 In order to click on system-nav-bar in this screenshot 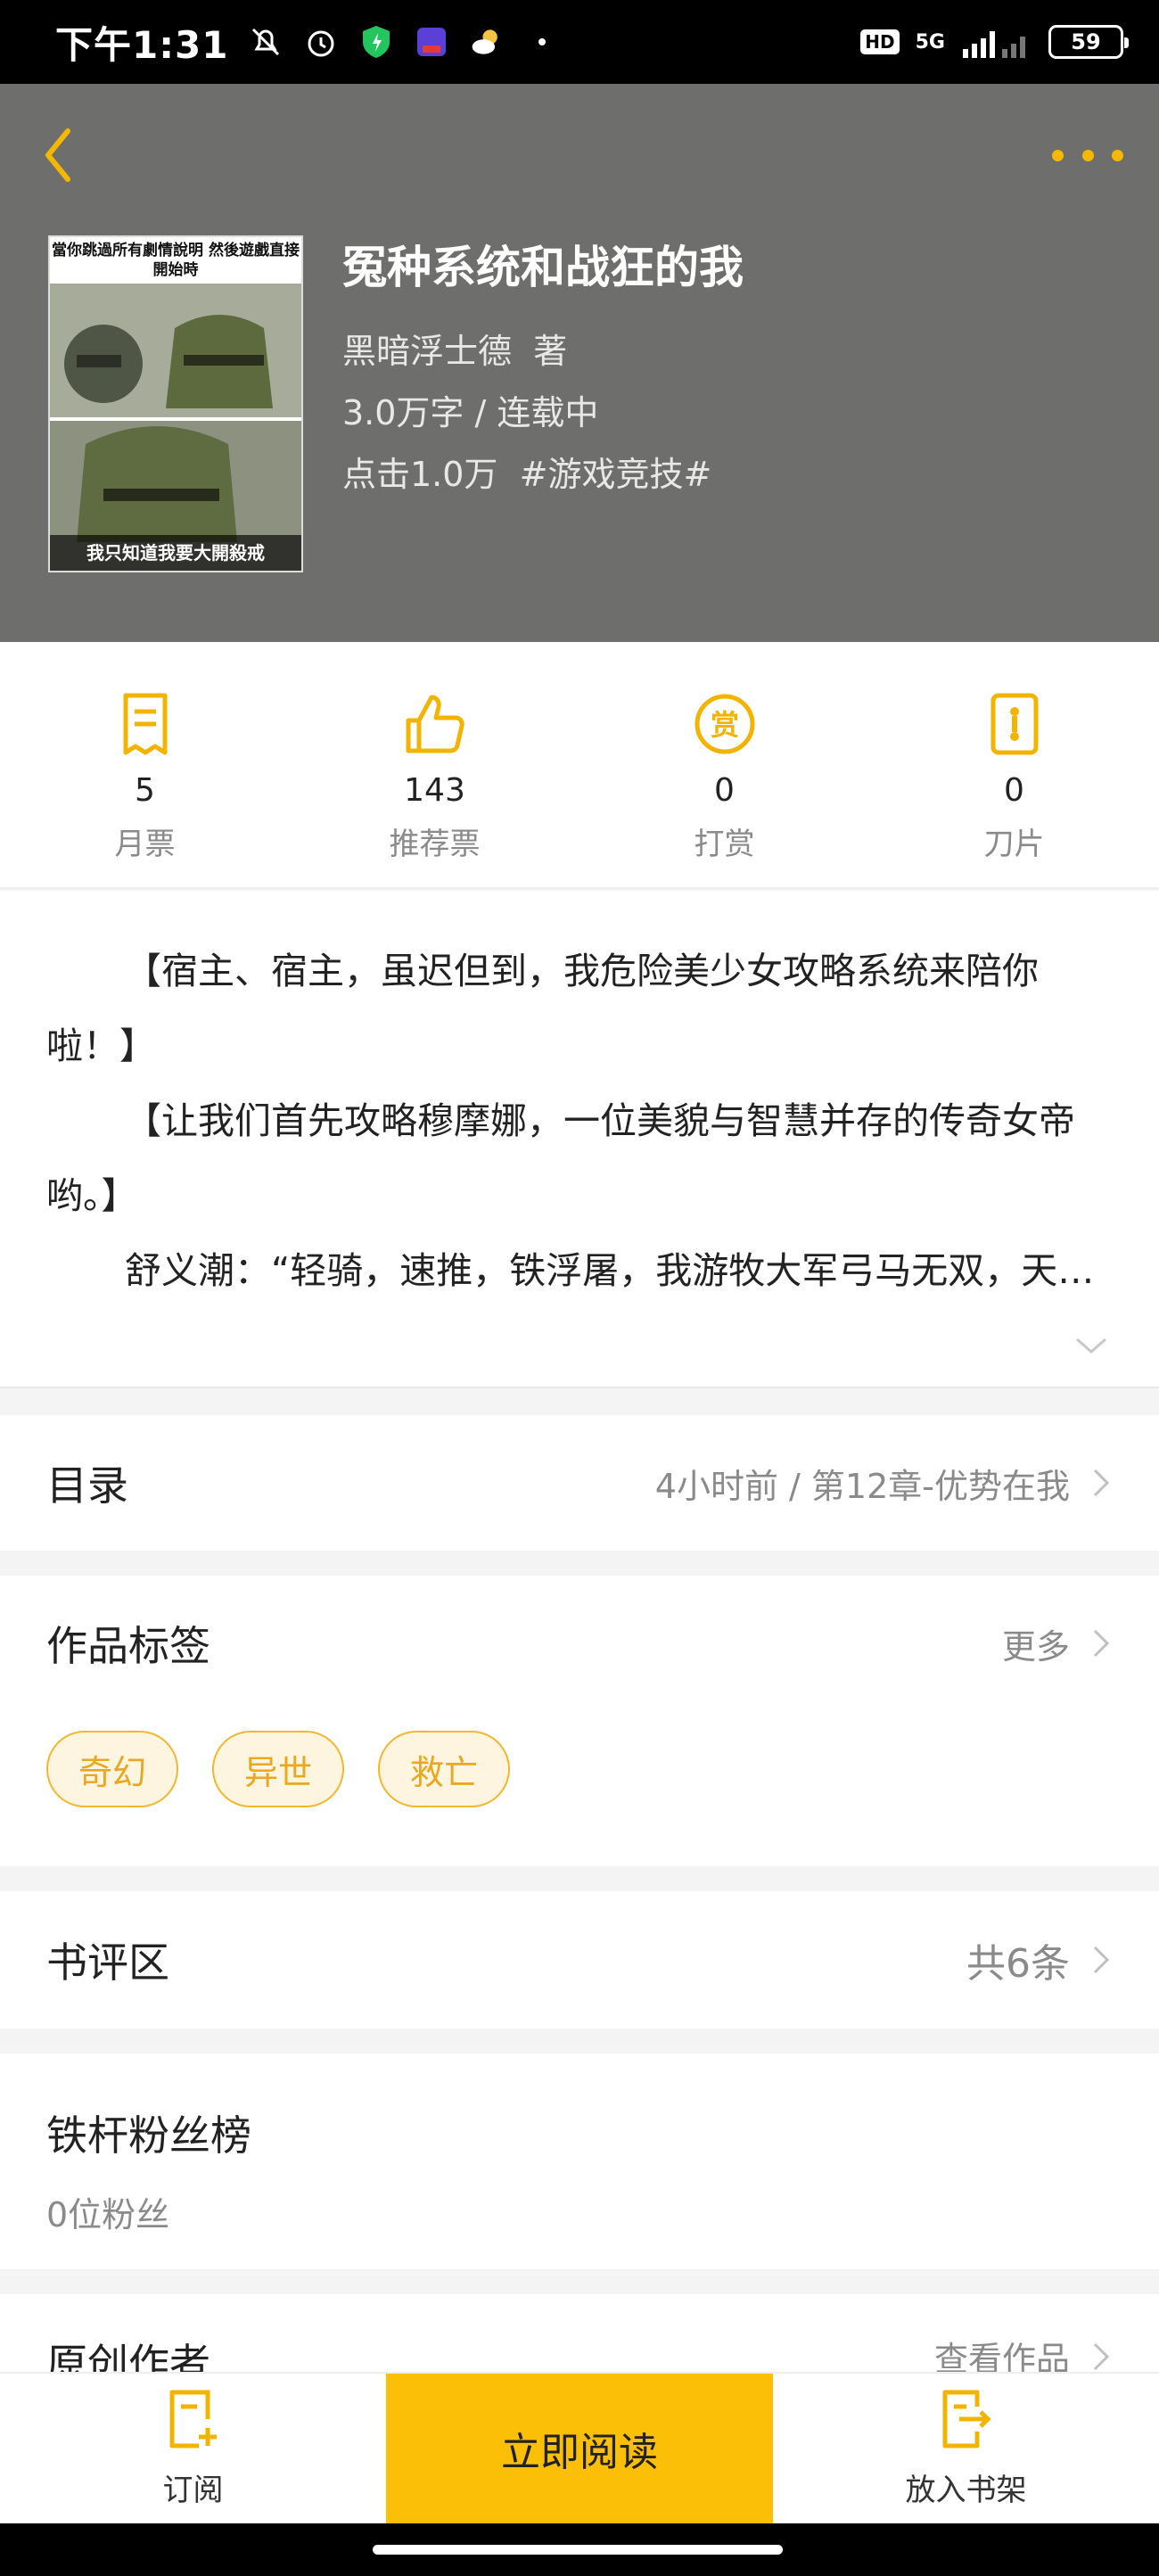, I will do `click(579, 2549)`.